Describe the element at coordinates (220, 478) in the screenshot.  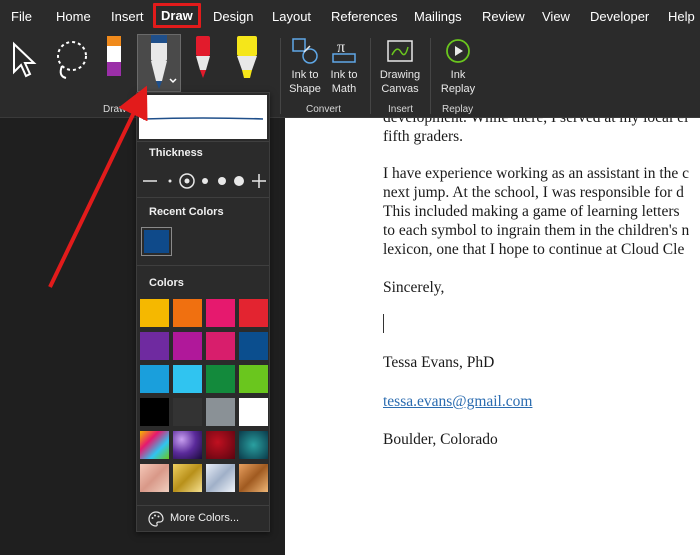
I see `texture-swatch-silver` at that location.